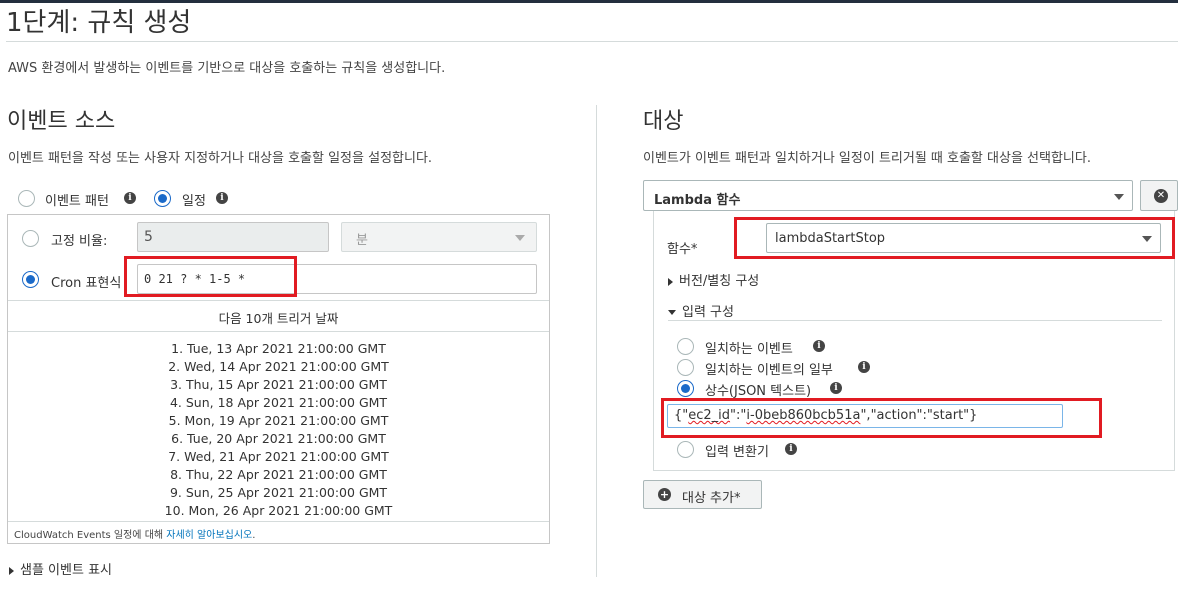  What do you see at coordinates (719, 281) in the screenshot?
I see `version-alias-label: 버전/별칭 구성` at bounding box center [719, 281].